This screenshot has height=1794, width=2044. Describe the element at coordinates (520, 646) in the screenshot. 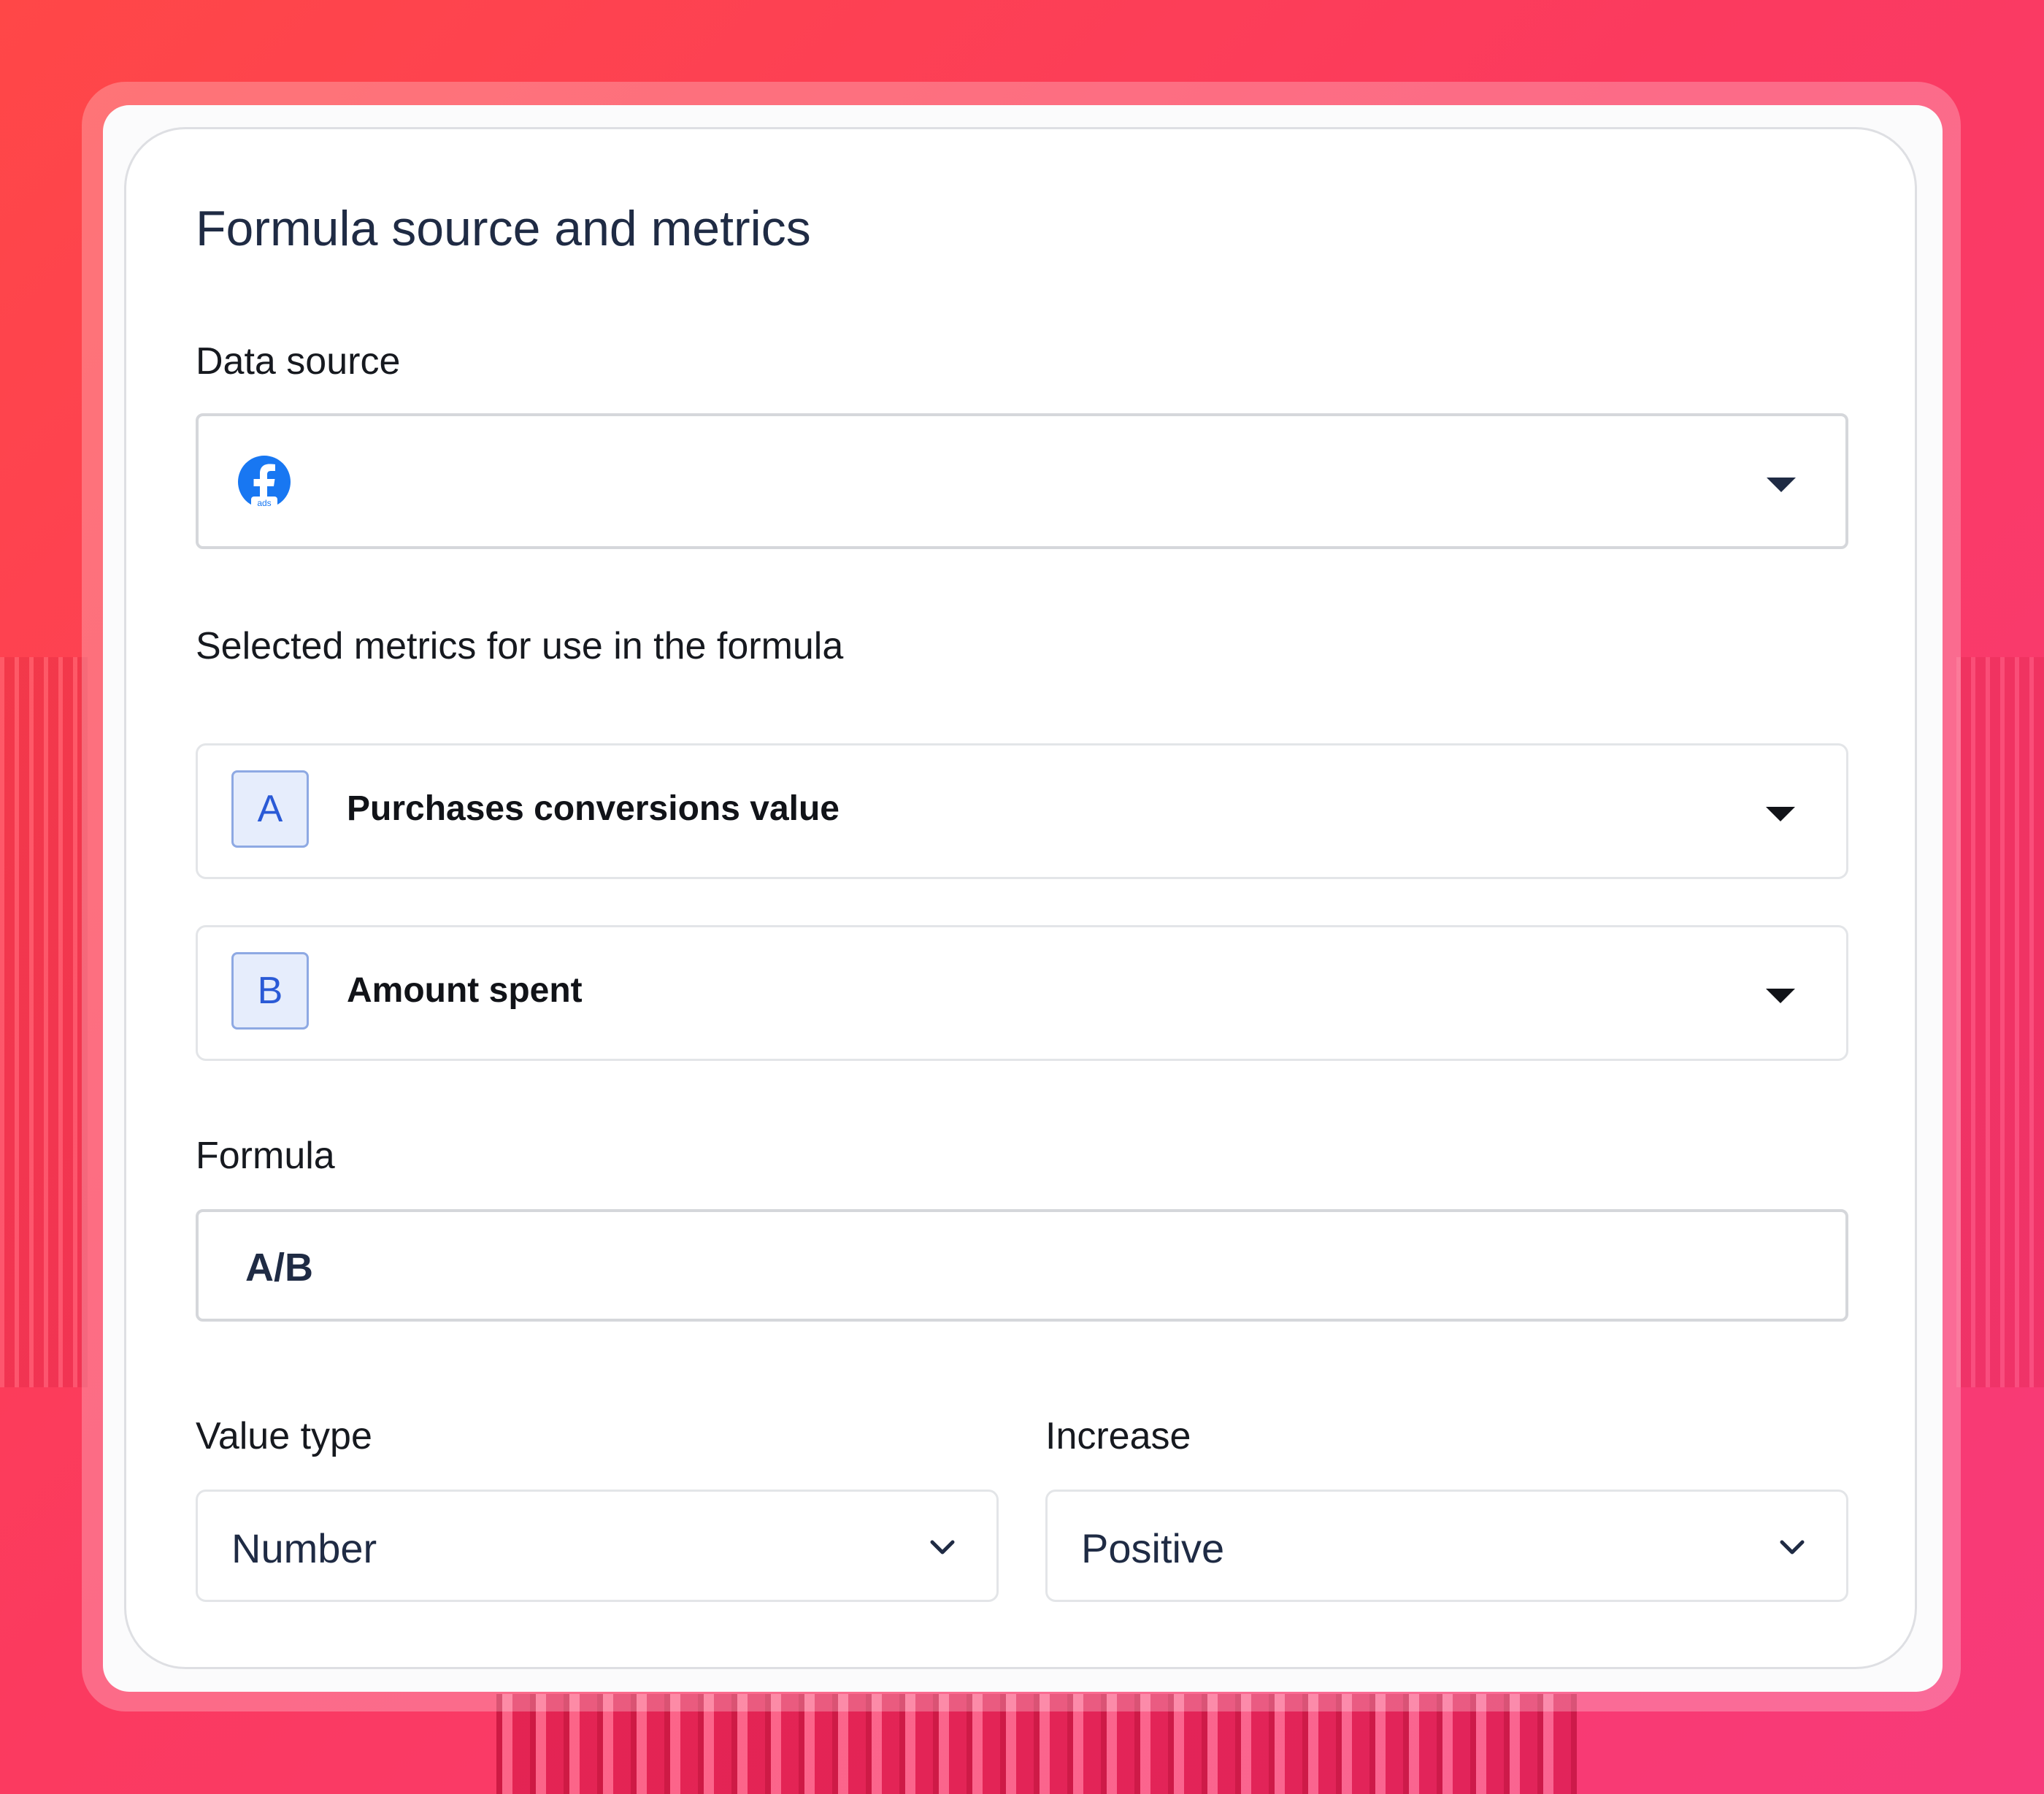

I see `metrics-label: Selected metrics for use in the formula` at that location.